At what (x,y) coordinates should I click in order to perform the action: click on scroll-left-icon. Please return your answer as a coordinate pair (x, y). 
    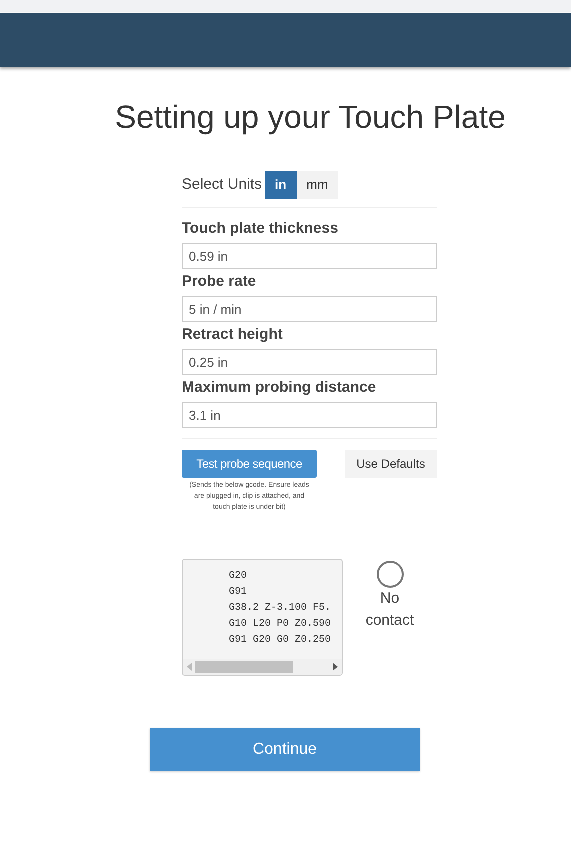
    Looking at the image, I should click on (189, 667).